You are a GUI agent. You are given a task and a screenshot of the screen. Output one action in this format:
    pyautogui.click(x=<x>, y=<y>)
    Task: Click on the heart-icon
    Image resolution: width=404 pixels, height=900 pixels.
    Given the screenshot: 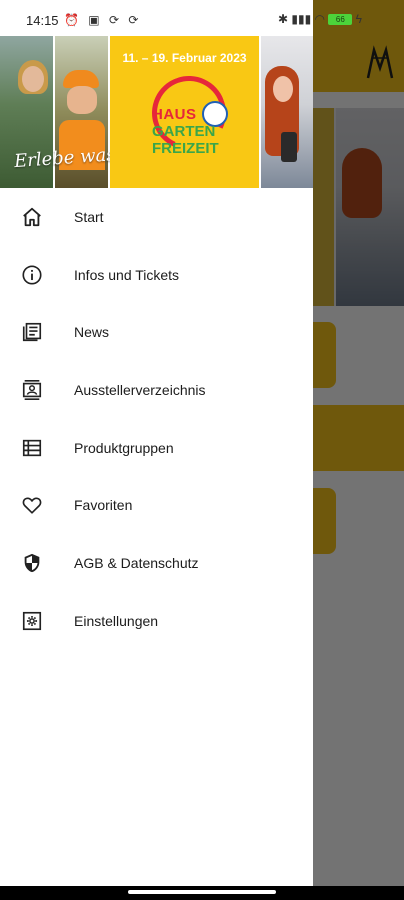 What is the action you would take?
    pyautogui.click(x=32, y=505)
    